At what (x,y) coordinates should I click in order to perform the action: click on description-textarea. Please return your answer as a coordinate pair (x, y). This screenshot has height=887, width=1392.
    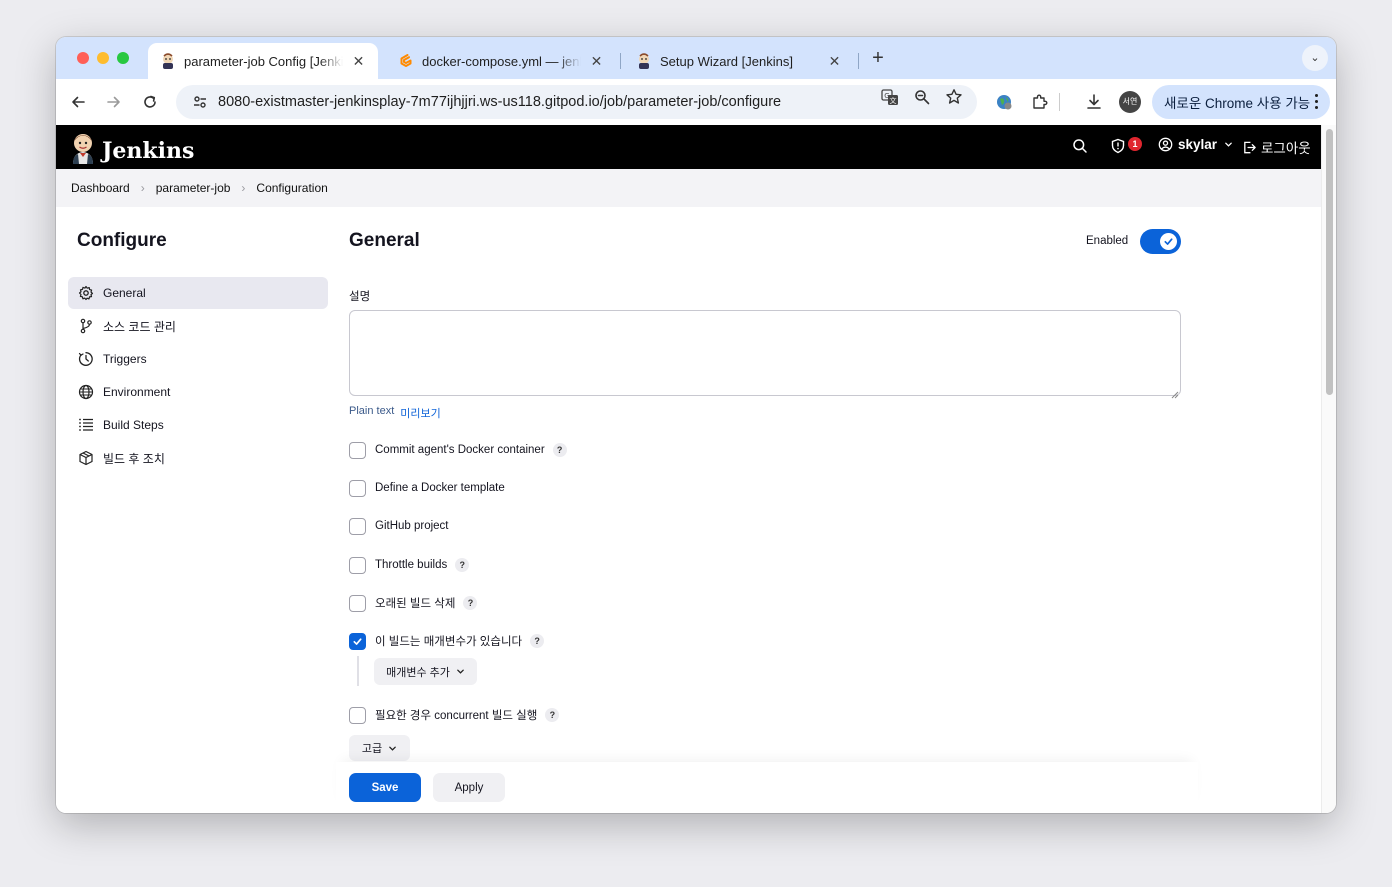
    Looking at the image, I should click on (765, 353).